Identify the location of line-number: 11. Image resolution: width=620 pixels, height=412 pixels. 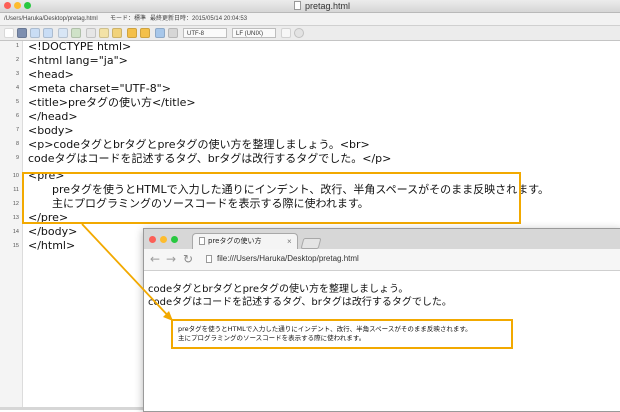
(16, 190).